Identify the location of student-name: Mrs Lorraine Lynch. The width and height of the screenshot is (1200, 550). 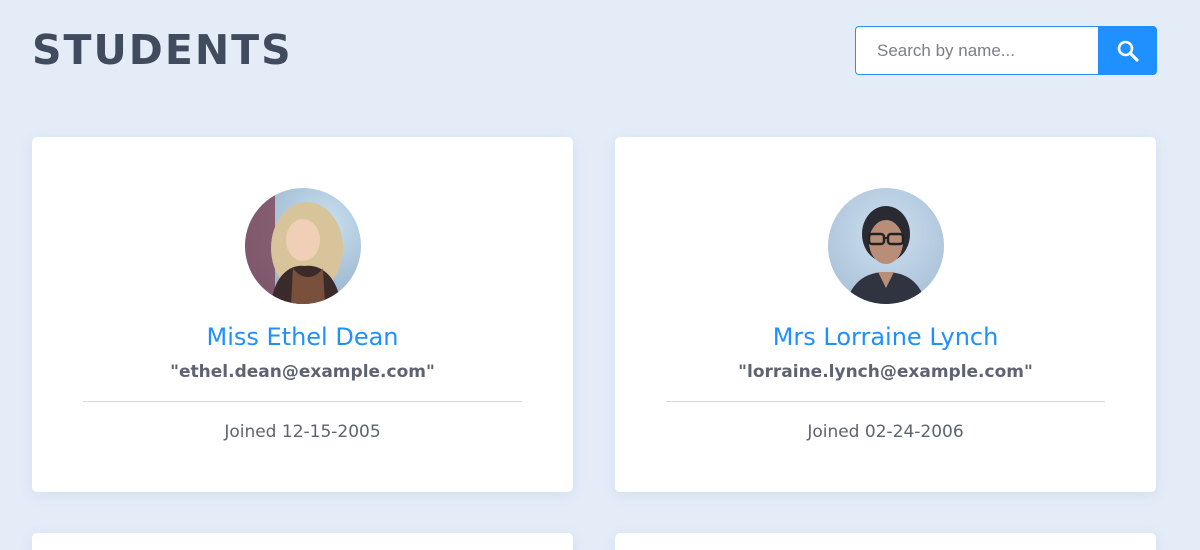
(885, 337).